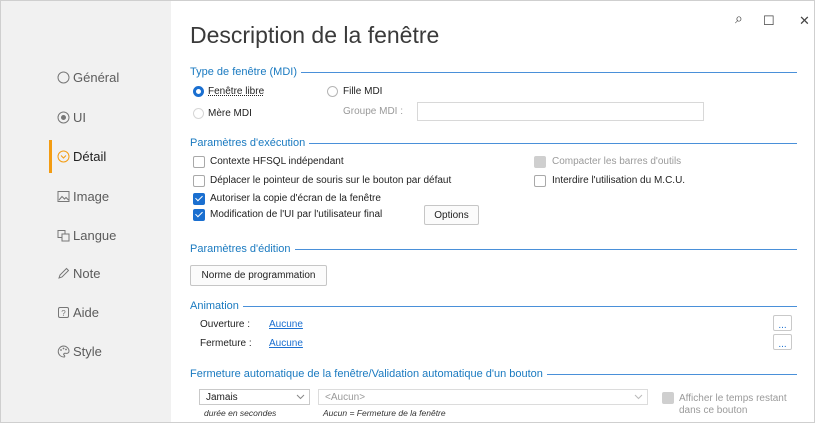 The width and height of the screenshot is (815, 423). What do you see at coordinates (384, 413) in the screenshot?
I see `target-button-caption: Aucun = Fermeture de la fenêtre` at bounding box center [384, 413].